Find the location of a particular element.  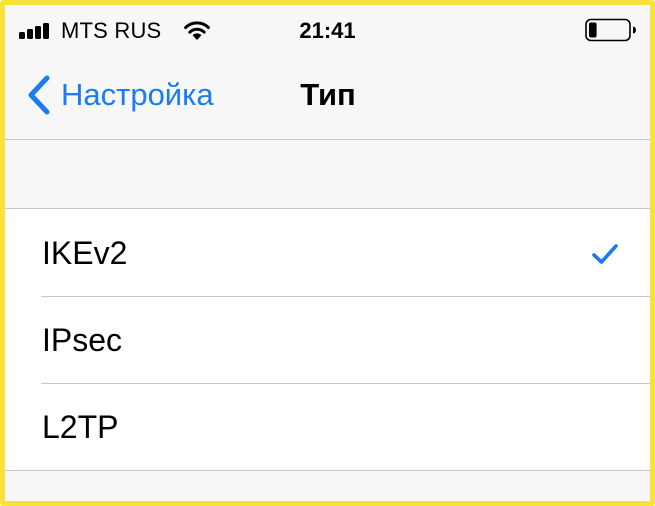

list-item-label: L2TP is located at coordinates (80, 427).